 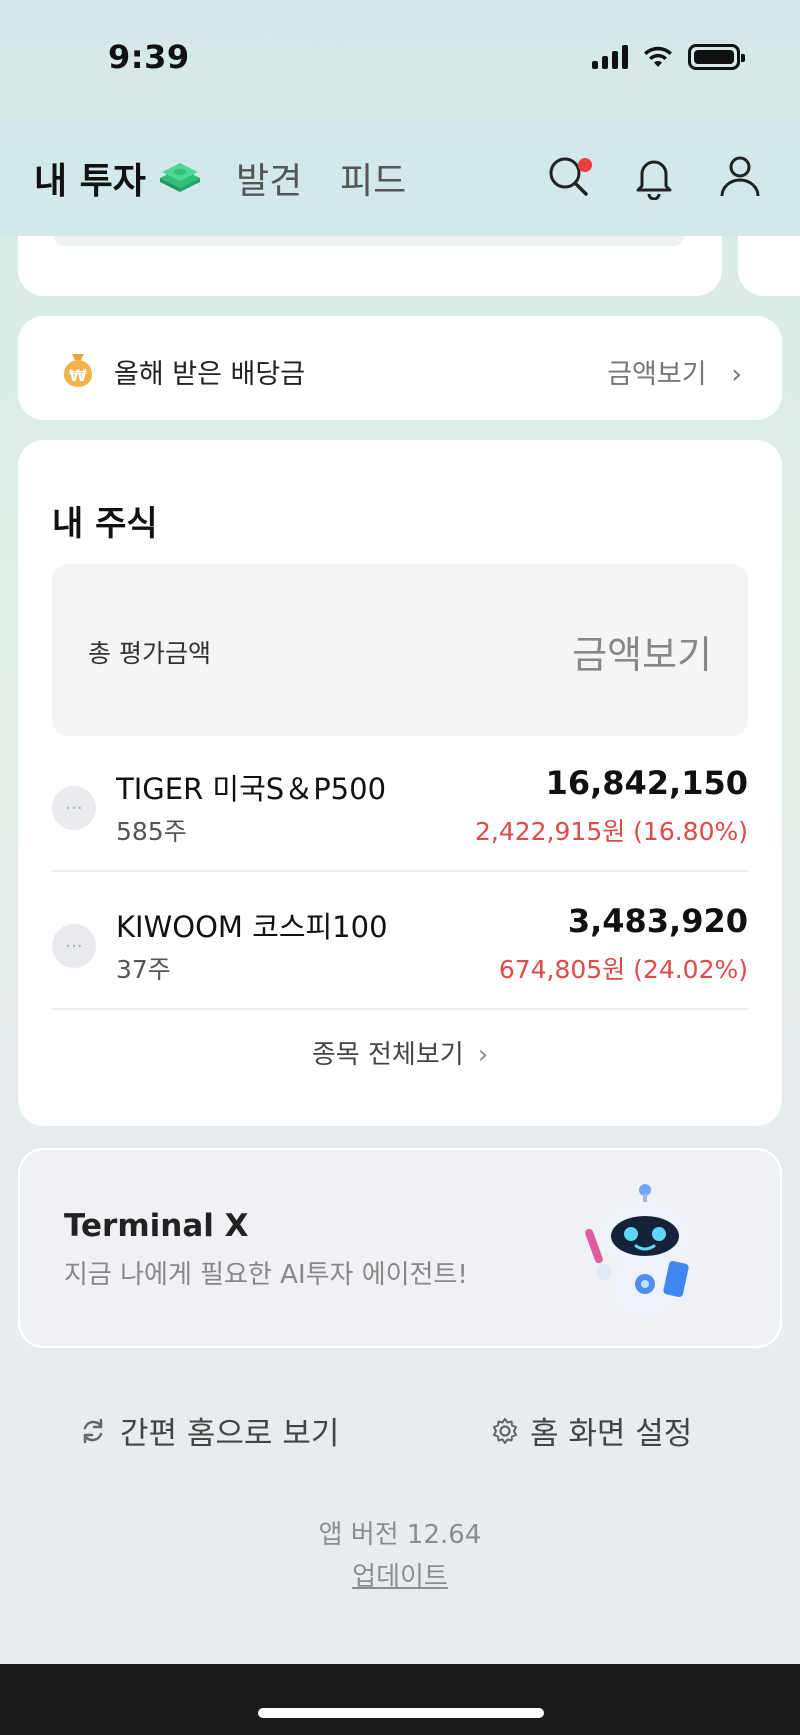 I want to click on bell-icon, so click(x=654, y=176).